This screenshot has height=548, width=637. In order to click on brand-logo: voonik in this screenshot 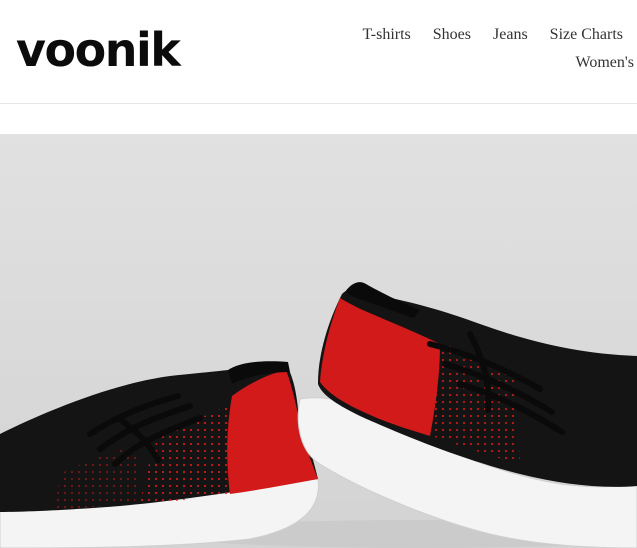, I will do `click(98, 50)`.